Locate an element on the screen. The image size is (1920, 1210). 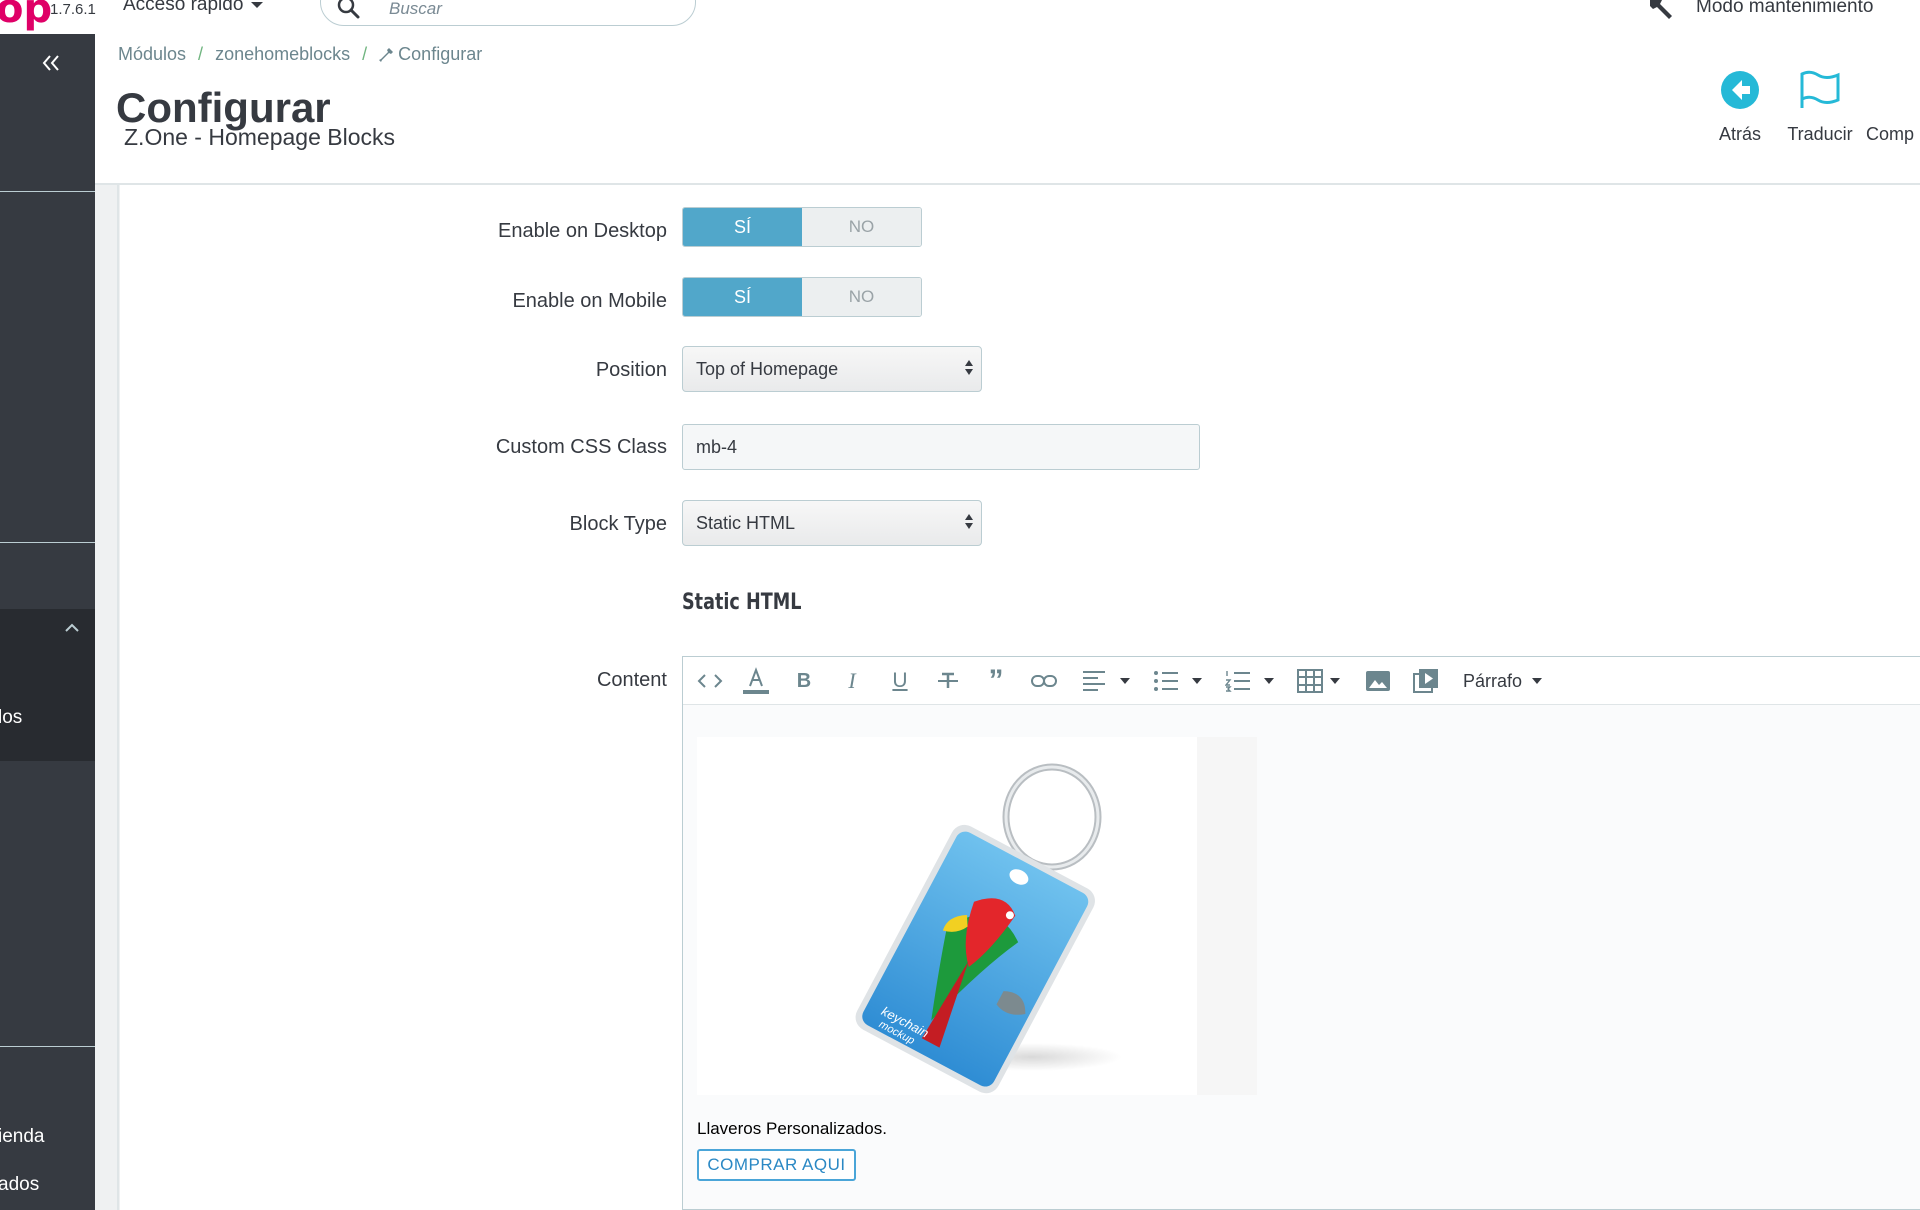
editor-body-text: Llaveros Personalizados. is located at coordinates (792, 1129).